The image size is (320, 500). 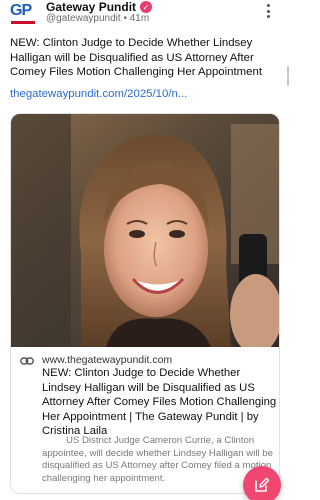 I want to click on logo-letter-p: P, so click(x=26, y=10).